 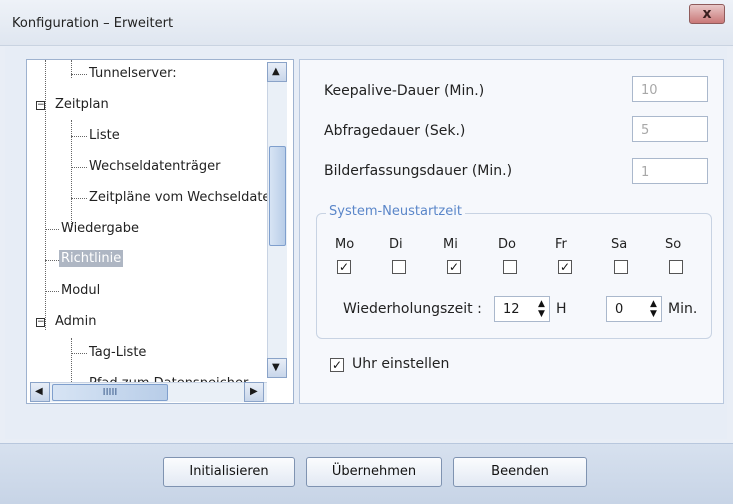 I want to click on arrow-right-icon: ▶, so click(x=254, y=391).